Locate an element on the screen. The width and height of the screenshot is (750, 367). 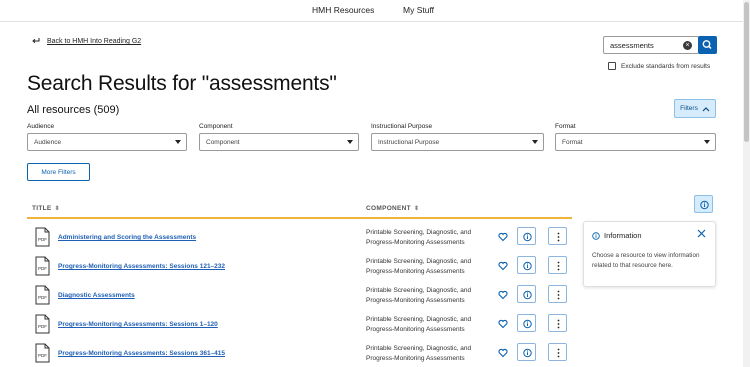
column-header-title: TITLE ⬍ is located at coordinates (46, 208).